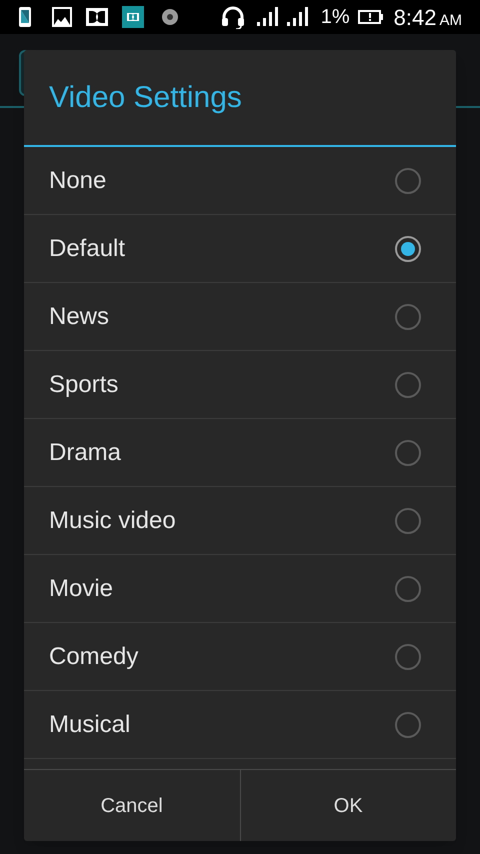 Image resolution: width=480 pixels, height=854 pixels. I want to click on option-row: Movie, so click(240, 589).